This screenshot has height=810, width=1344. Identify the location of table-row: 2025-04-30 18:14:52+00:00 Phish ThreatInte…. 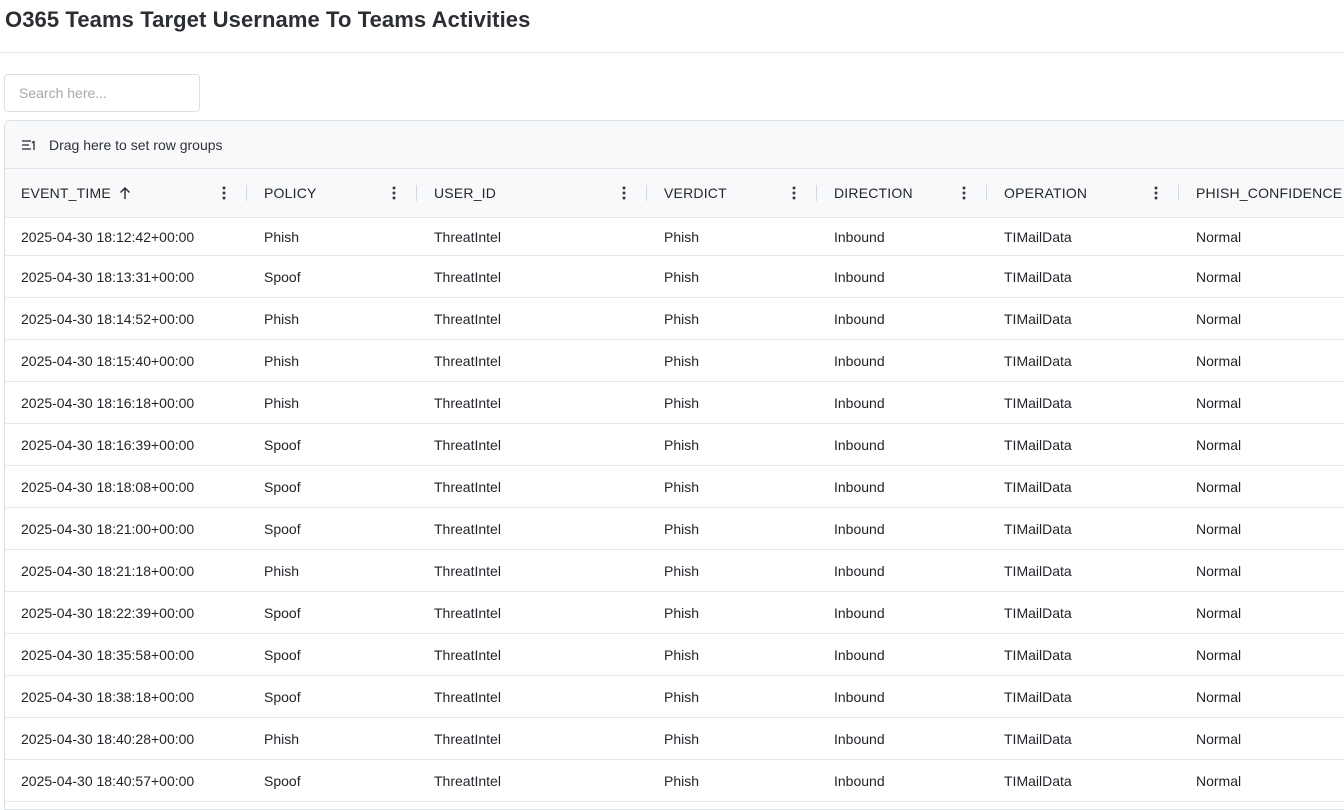
(674, 319).